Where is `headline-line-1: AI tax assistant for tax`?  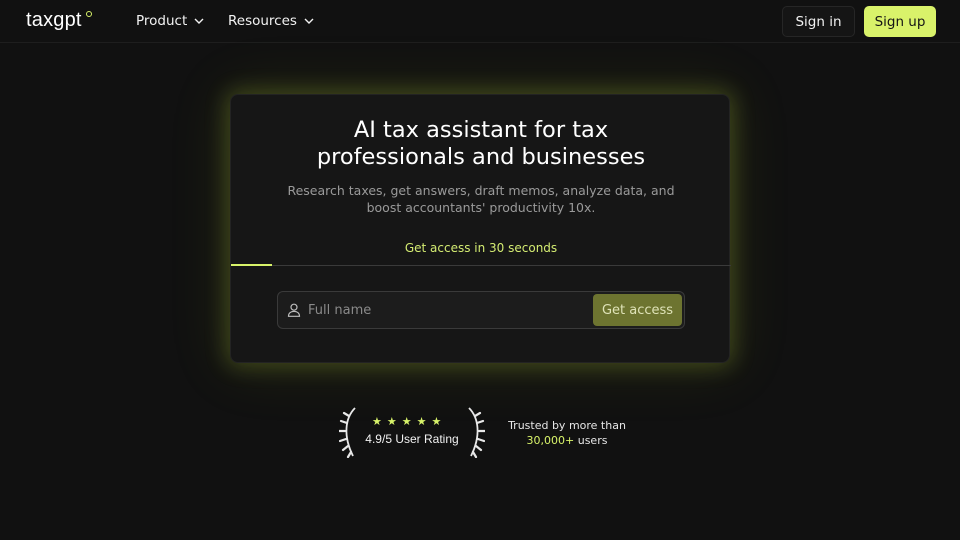 headline-line-1: AI tax assistant for tax is located at coordinates (481, 130).